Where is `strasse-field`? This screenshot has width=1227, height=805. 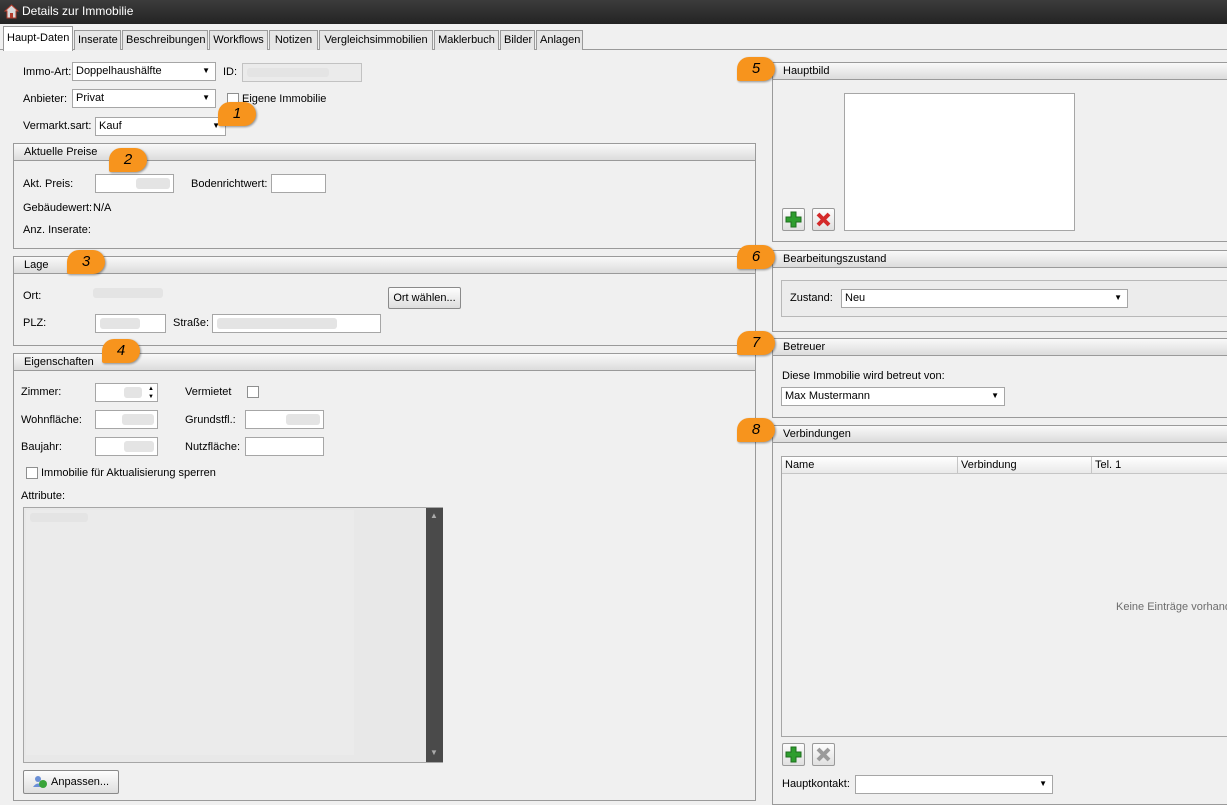 strasse-field is located at coordinates (296, 323).